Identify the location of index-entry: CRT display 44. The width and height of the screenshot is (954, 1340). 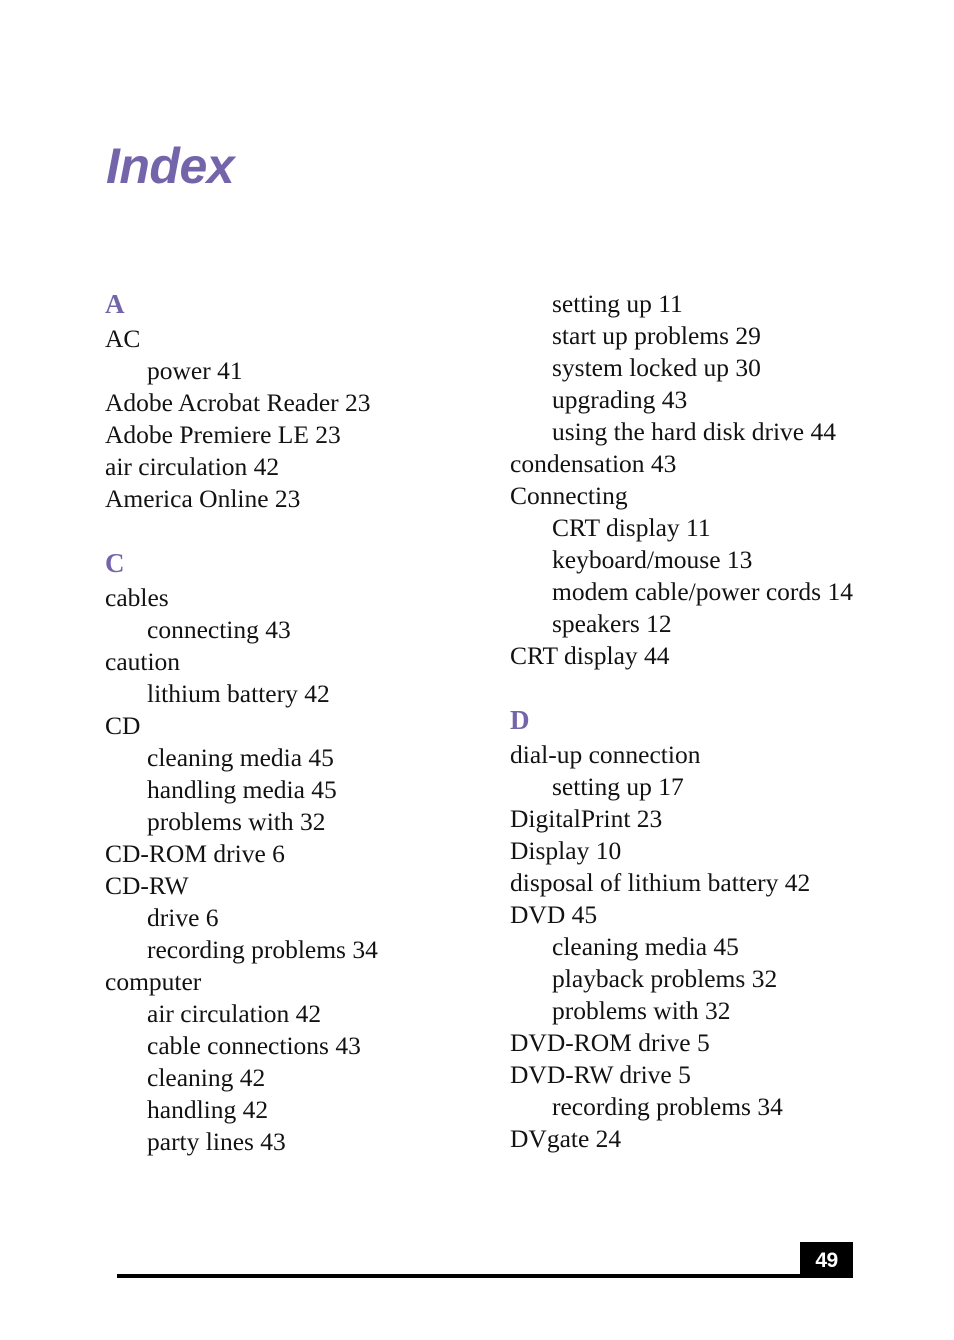
(590, 655).